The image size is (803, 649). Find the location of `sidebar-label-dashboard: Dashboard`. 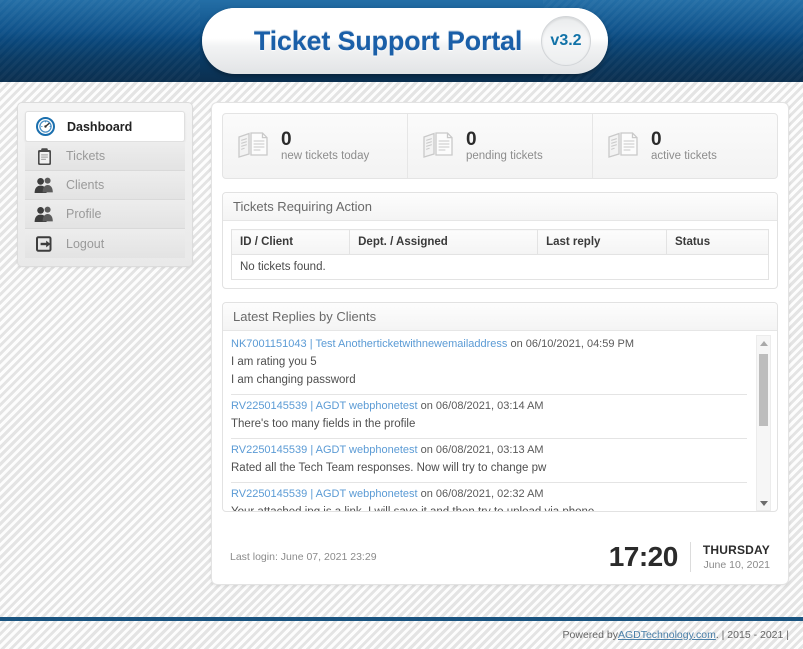

sidebar-label-dashboard: Dashboard is located at coordinates (100, 126).